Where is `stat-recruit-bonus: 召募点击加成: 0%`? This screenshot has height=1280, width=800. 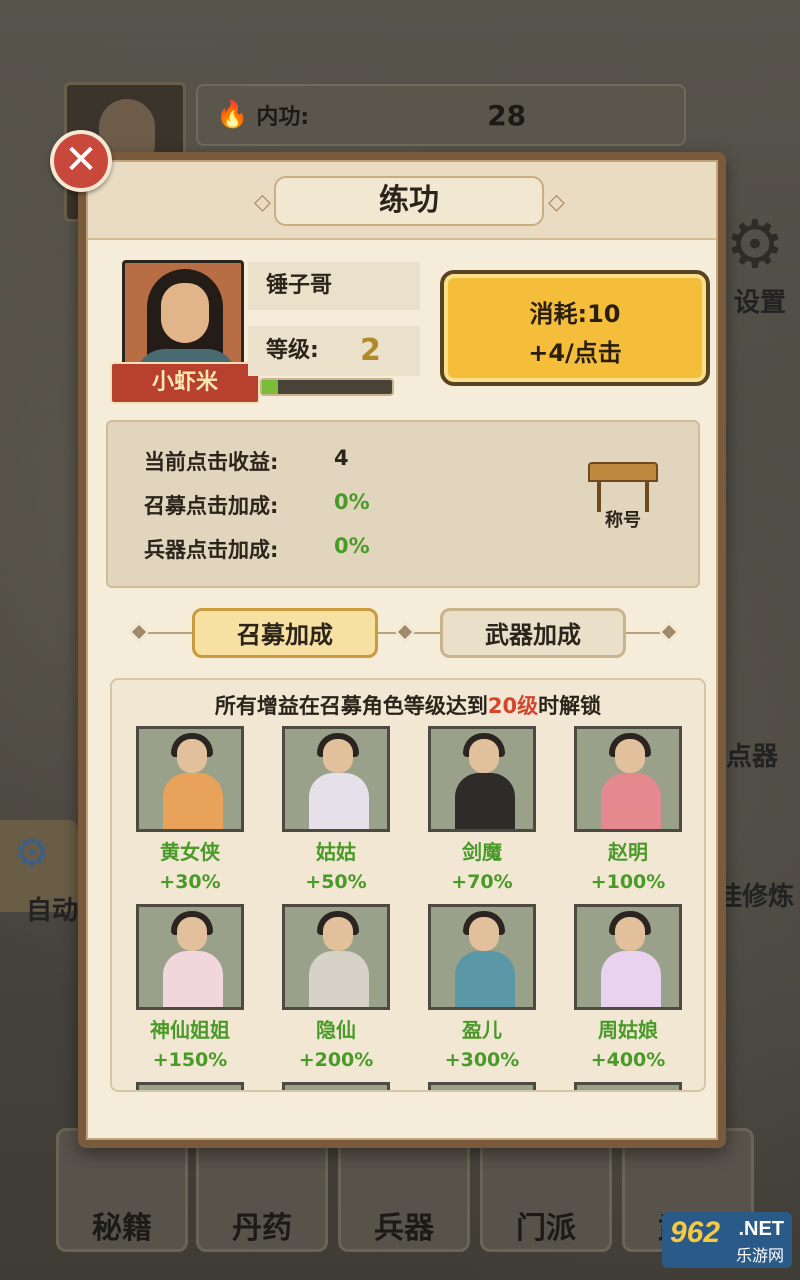 stat-recruit-bonus: 召募点击加成: 0% is located at coordinates (257, 505).